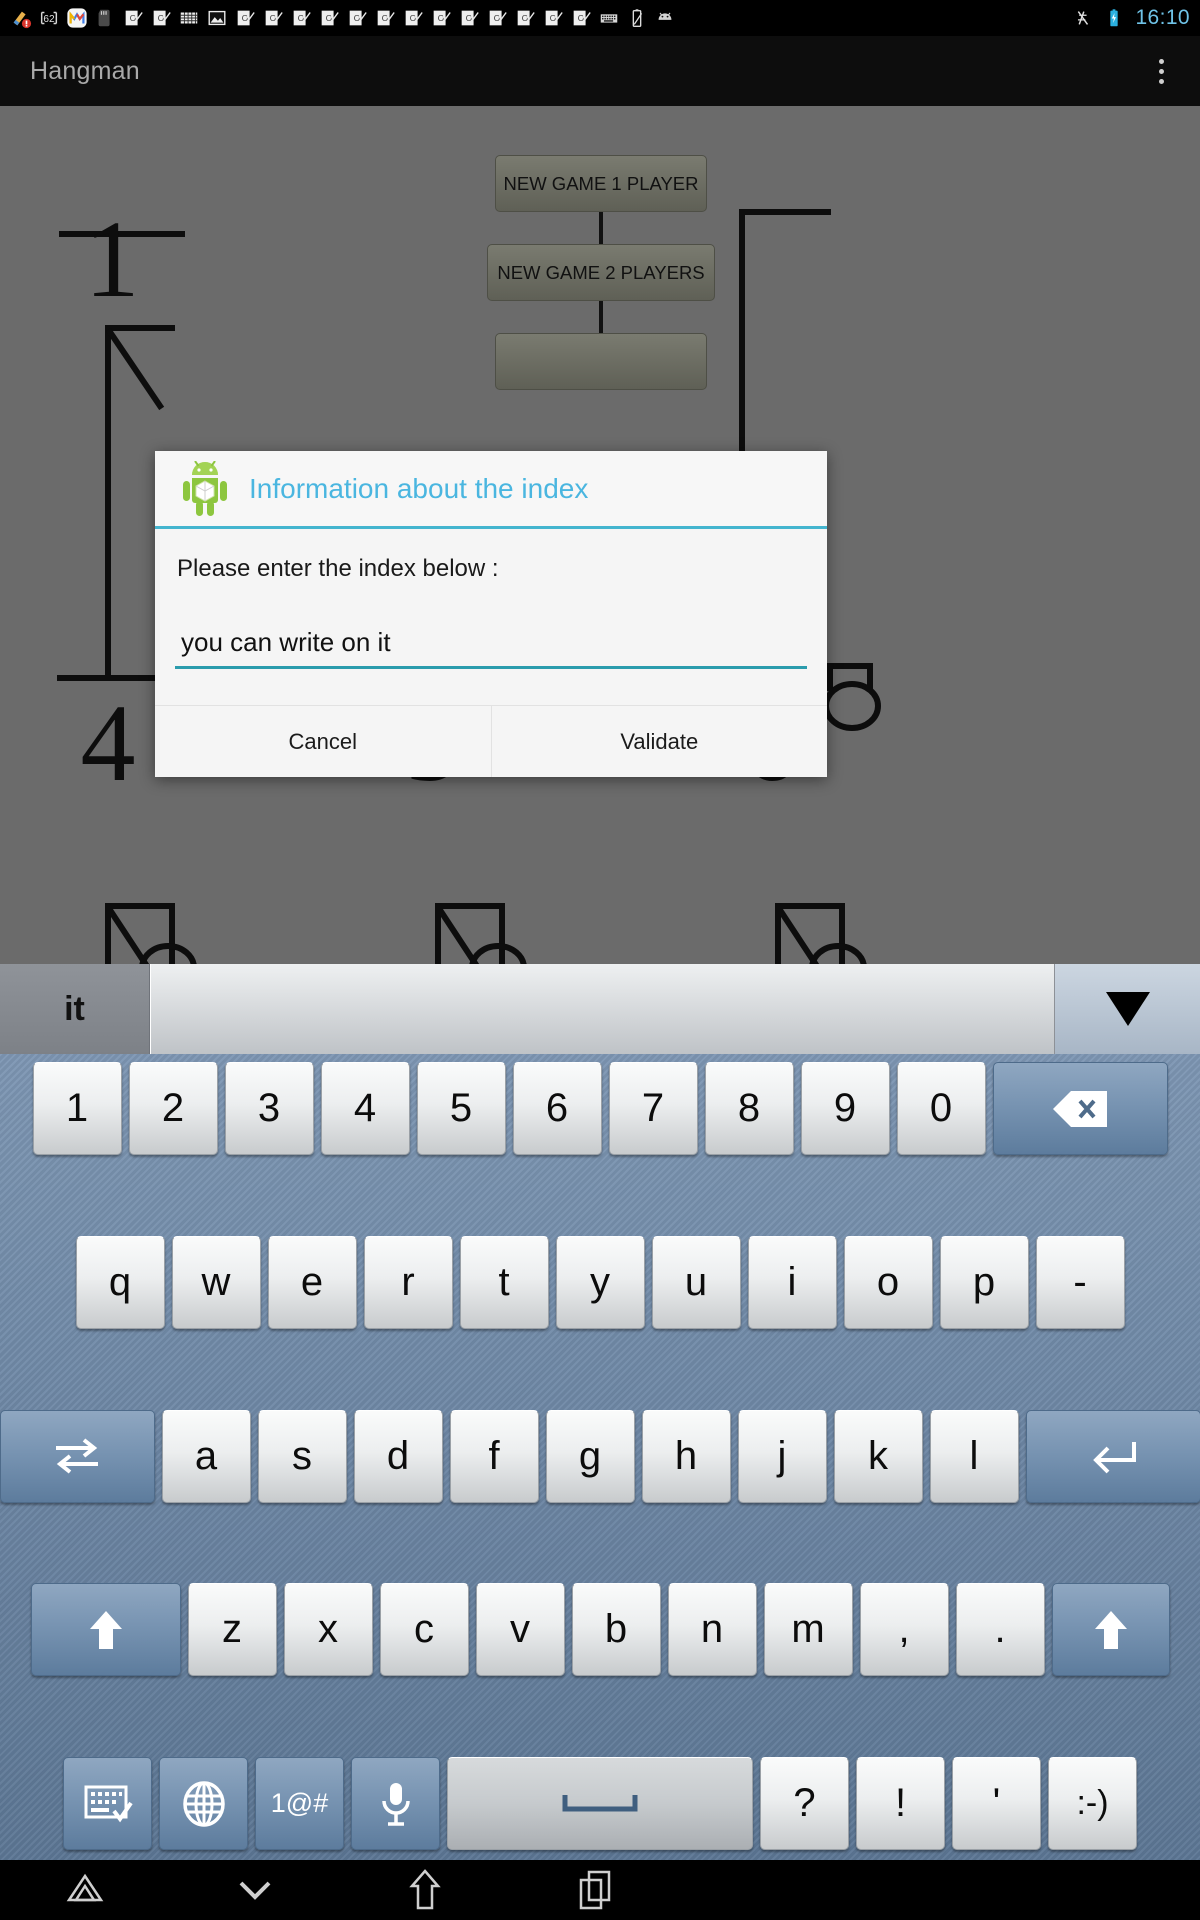 The width and height of the screenshot is (1200, 1920). What do you see at coordinates (75, 1009) in the screenshot?
I see `suggestion-word-it: it` at bounding box center [75, 1009].